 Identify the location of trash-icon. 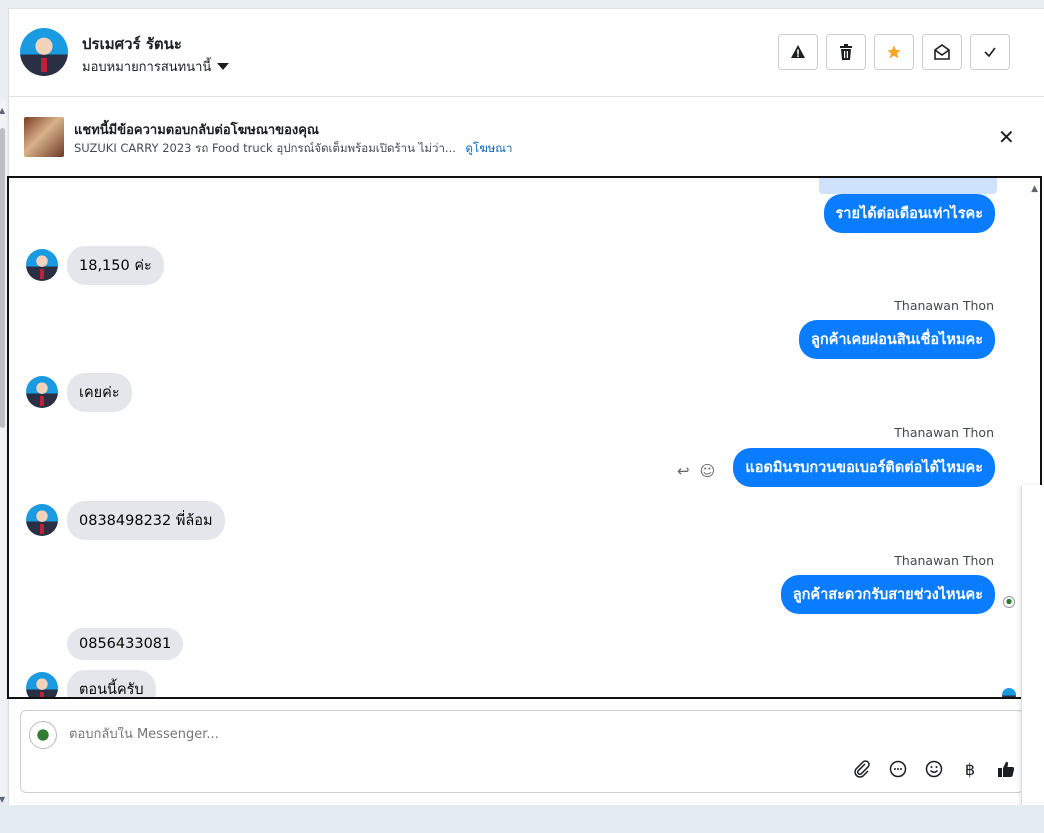
(846, 52).